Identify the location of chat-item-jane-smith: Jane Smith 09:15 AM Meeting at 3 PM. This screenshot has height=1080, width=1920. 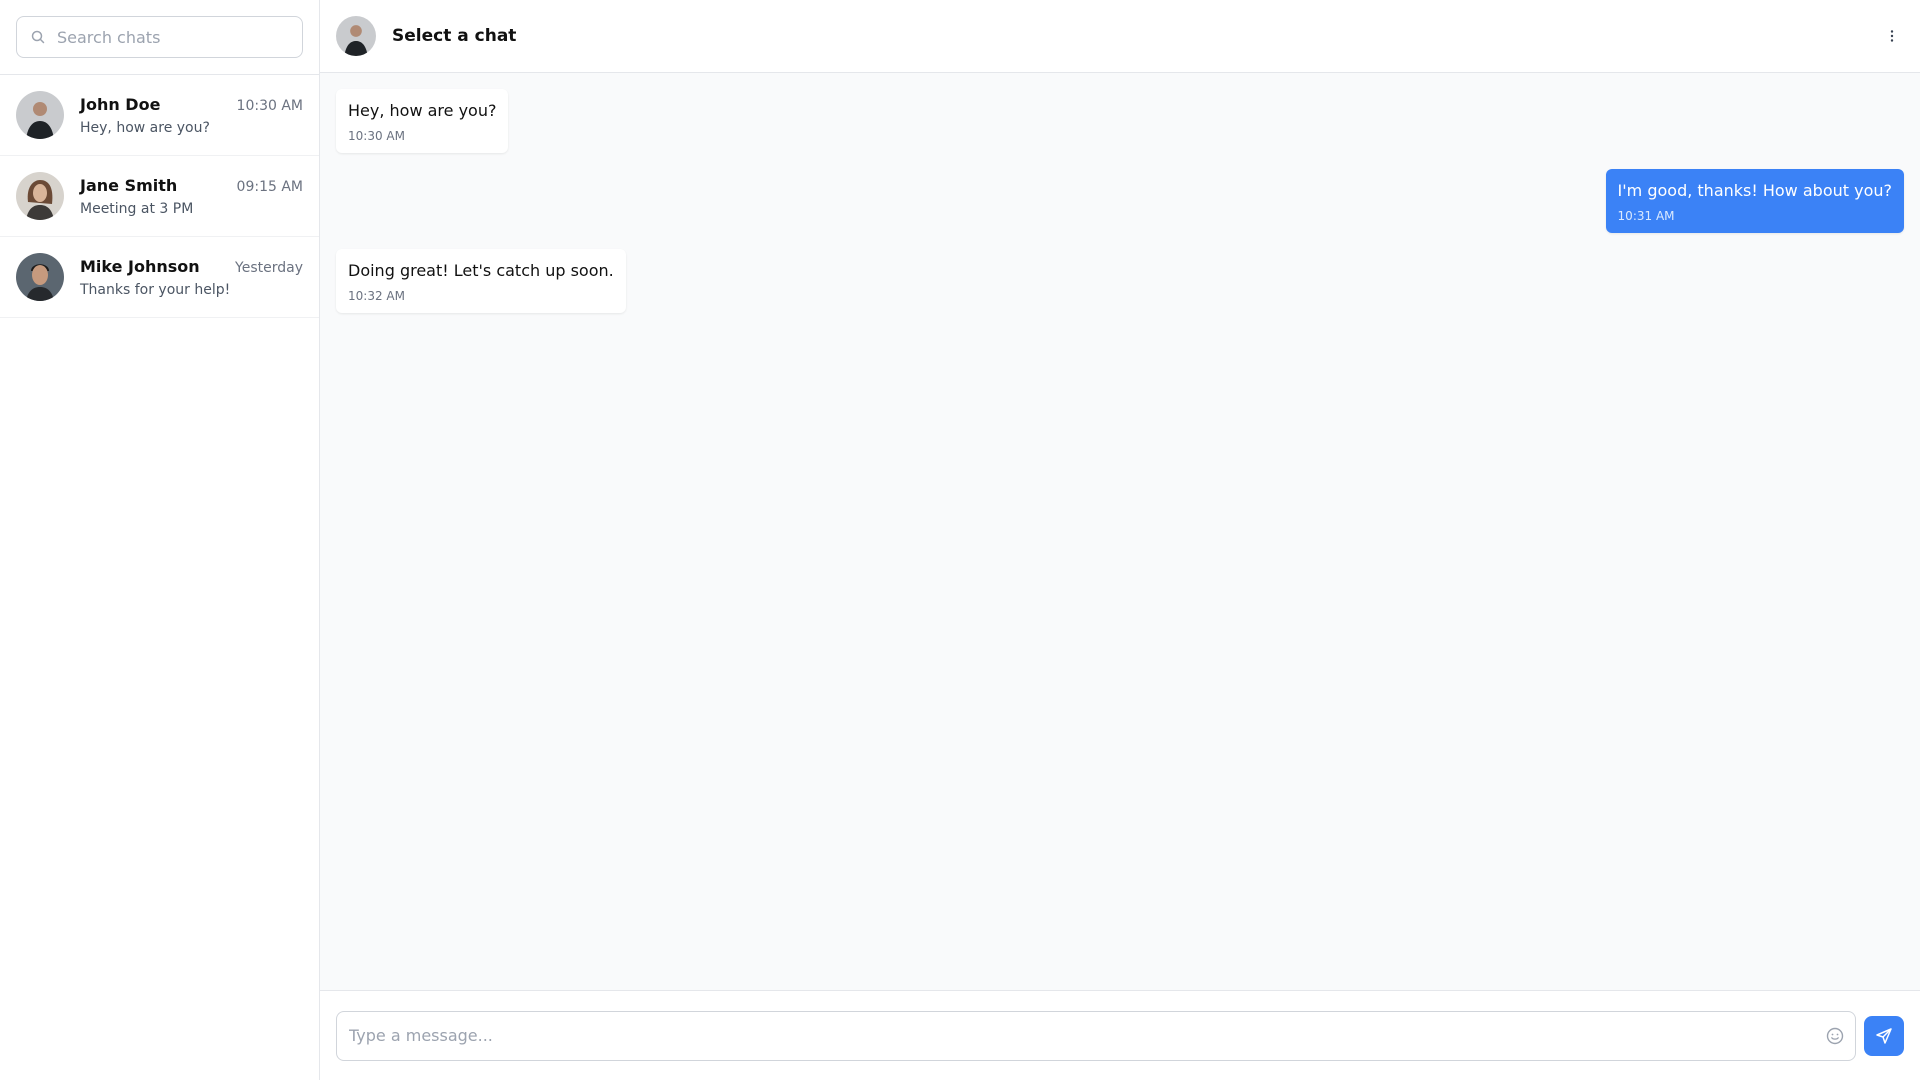
(159, 196).